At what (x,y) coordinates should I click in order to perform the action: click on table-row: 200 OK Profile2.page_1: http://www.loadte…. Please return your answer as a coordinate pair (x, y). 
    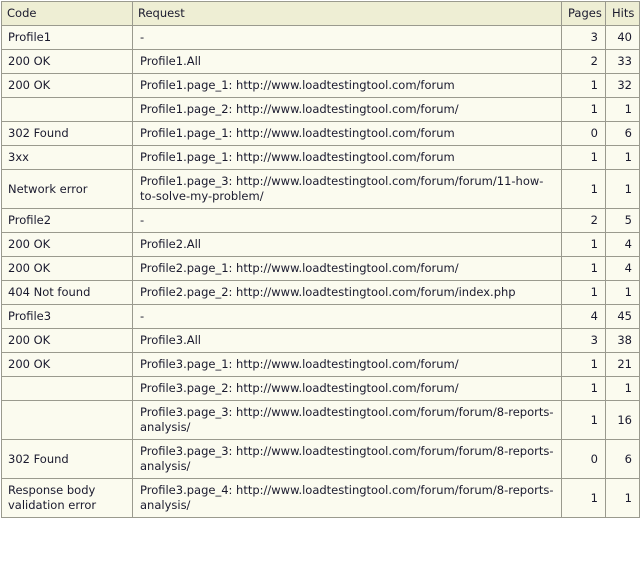
    Looking at the image, I should click on (320, 268).